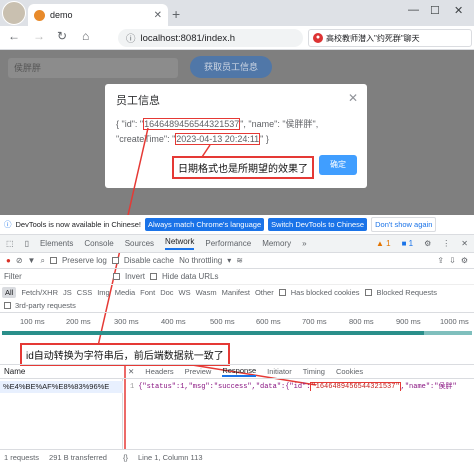 Image resolution: width=474 pixels, height=464 pixels. I want to click on timeline-tick: 1000 ms, so click(454, 321).